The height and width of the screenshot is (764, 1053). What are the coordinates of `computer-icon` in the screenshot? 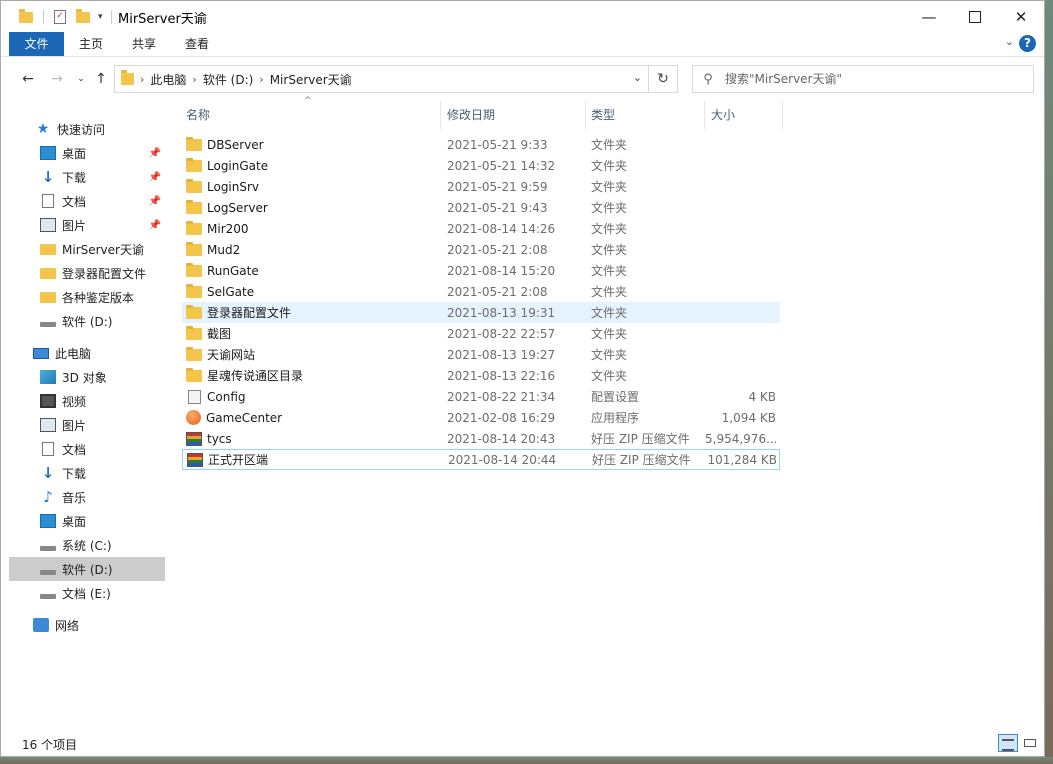 It's located at (41, 353).